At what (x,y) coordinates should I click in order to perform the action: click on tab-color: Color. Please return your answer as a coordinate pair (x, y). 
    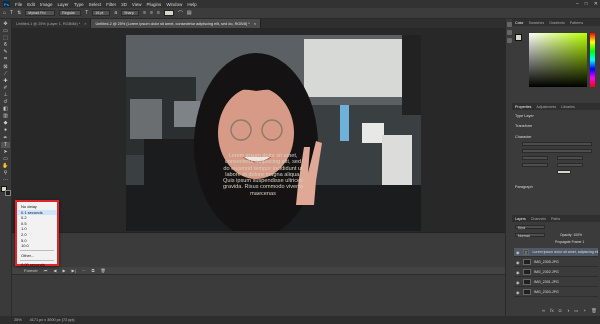
    Looking at the image, I should click on (519, 23).